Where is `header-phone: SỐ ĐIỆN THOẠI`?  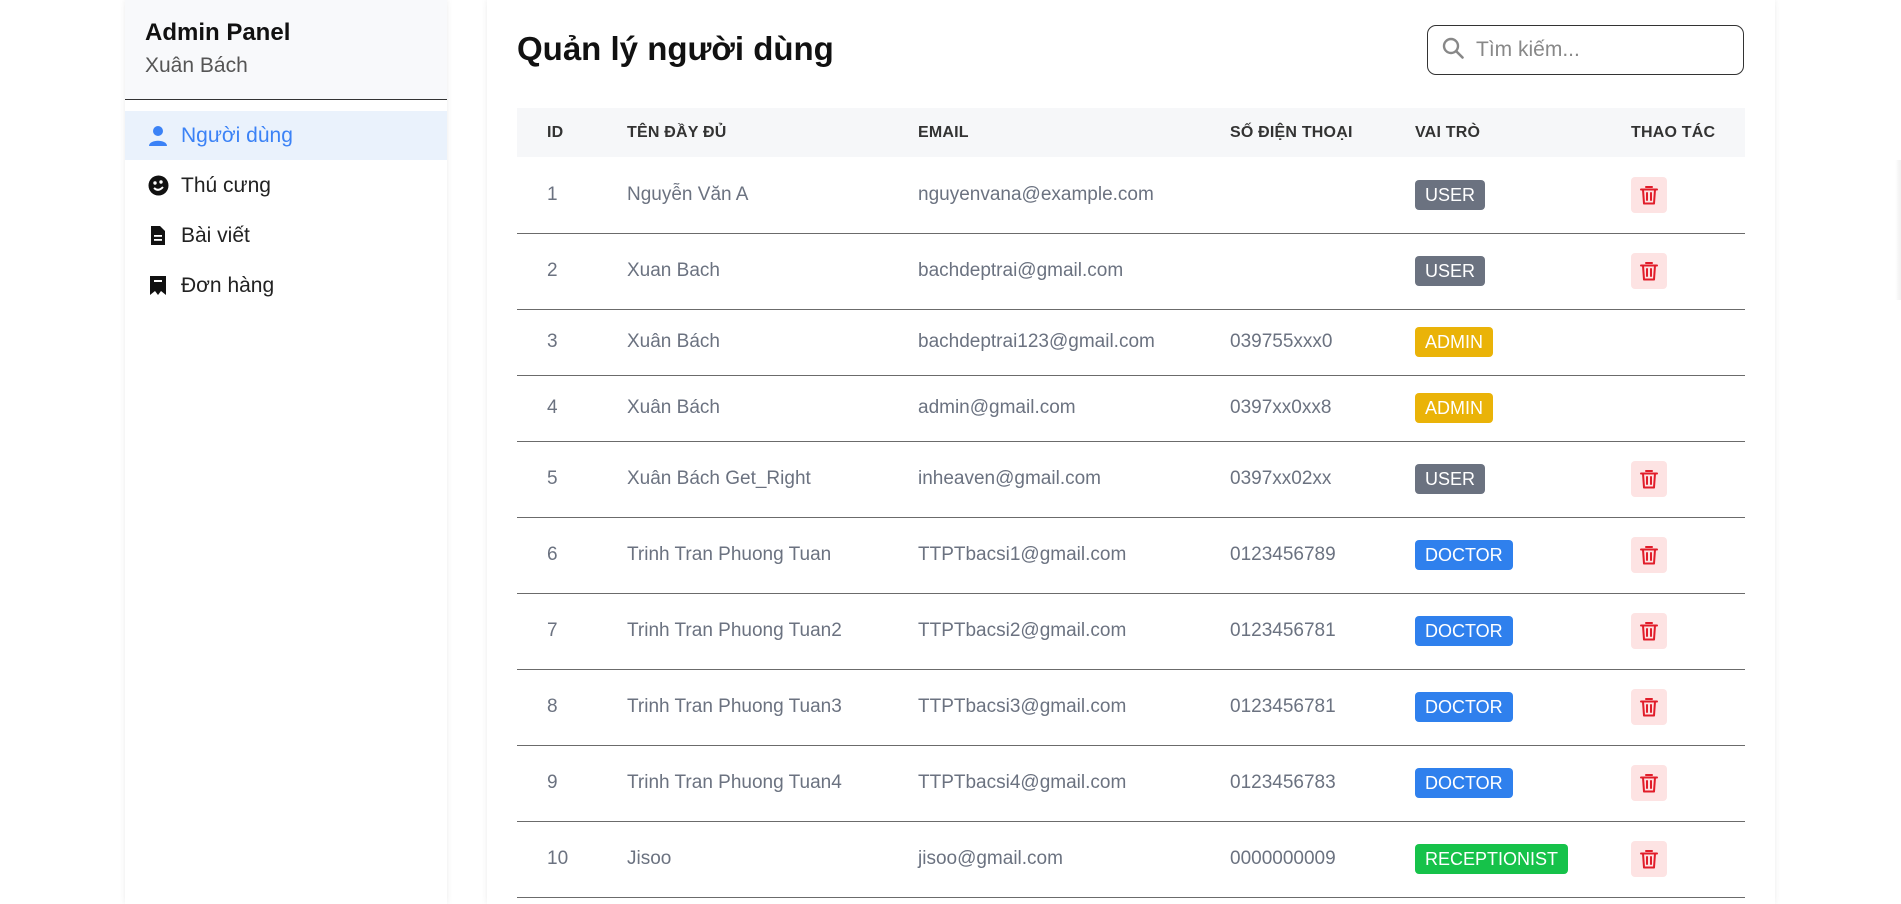 header-phone: SỐ ĐIỆN THOẠI is located at coordinates (1291, 132).